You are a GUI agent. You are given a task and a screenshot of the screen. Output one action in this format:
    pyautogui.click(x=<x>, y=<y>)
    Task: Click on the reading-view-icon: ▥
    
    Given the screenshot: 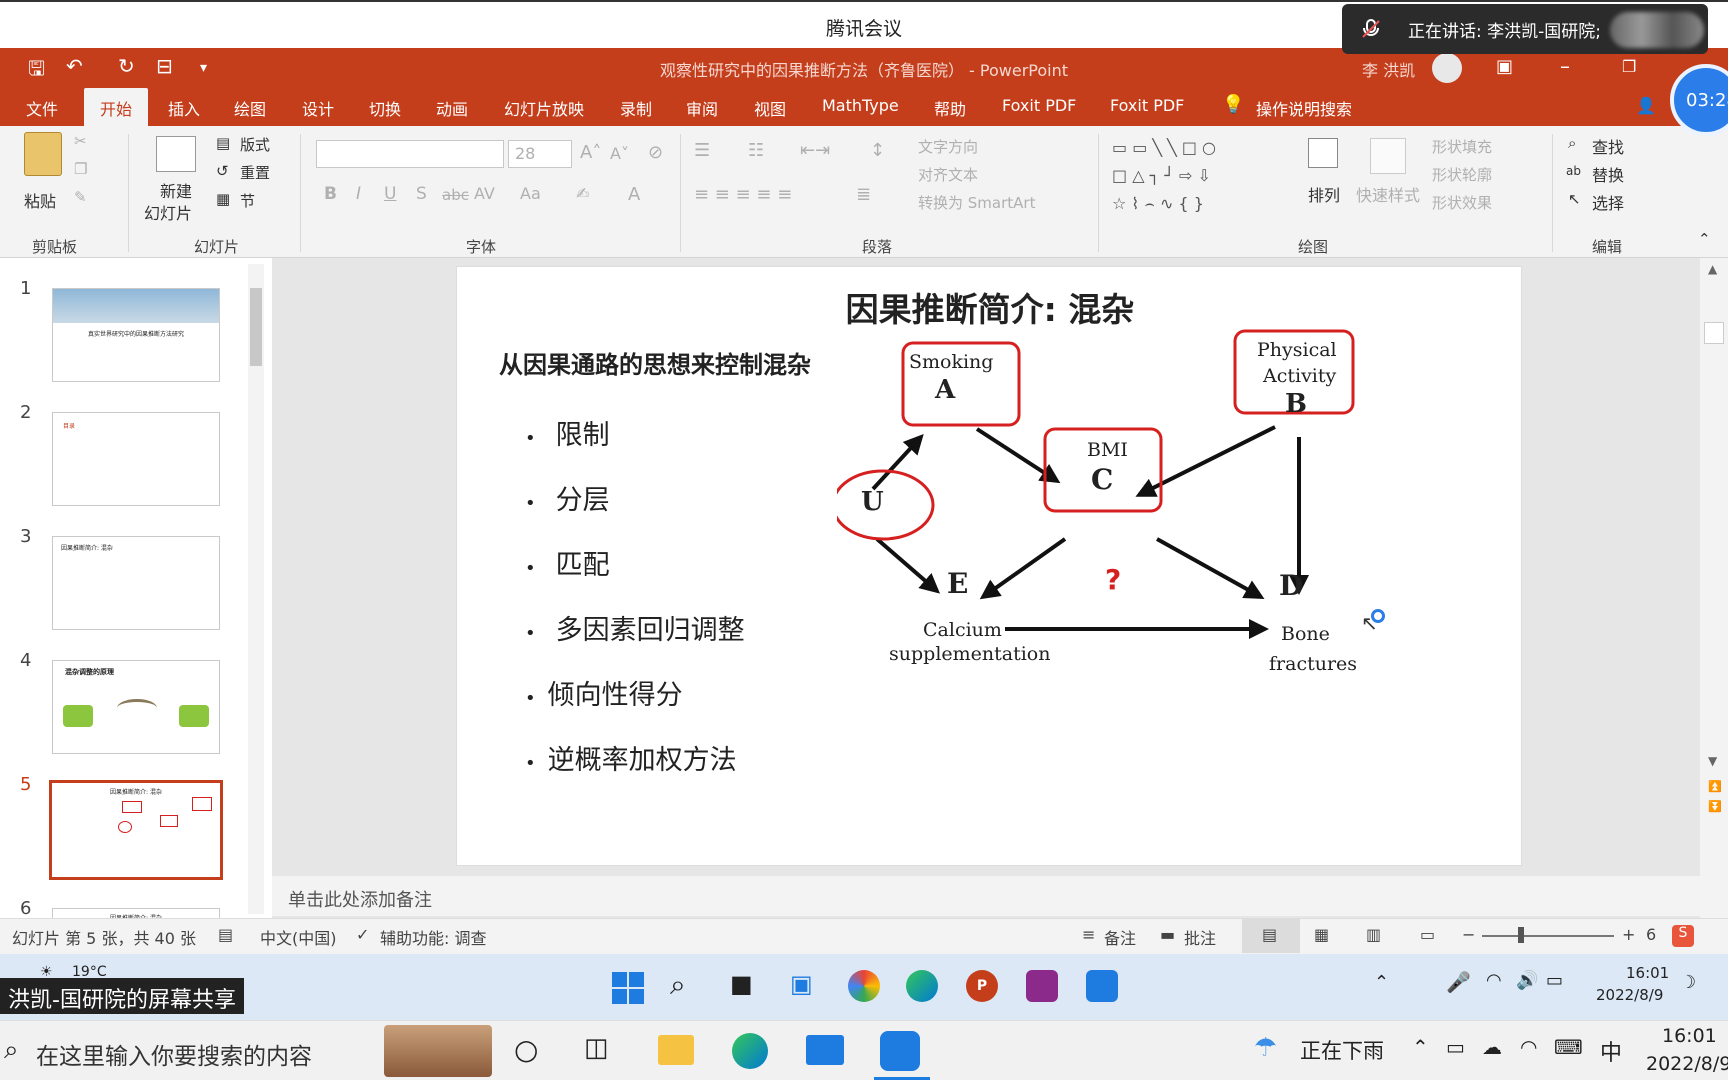 What is the action you would take?
    pyautogui.click(x=1373, y=934)
    